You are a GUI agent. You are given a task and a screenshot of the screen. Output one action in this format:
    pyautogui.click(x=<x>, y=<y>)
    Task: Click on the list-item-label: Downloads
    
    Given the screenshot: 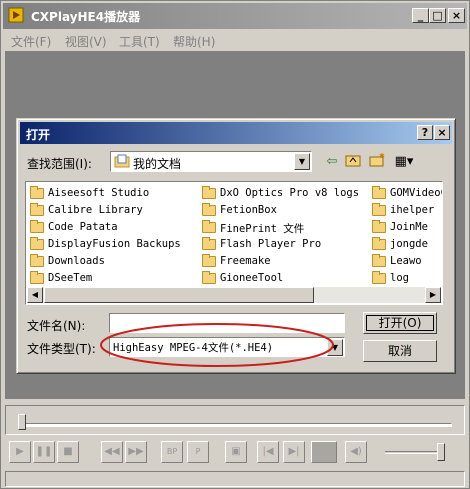 What is the action you would take?
    pyautogui.click(x=76, y=261)
    